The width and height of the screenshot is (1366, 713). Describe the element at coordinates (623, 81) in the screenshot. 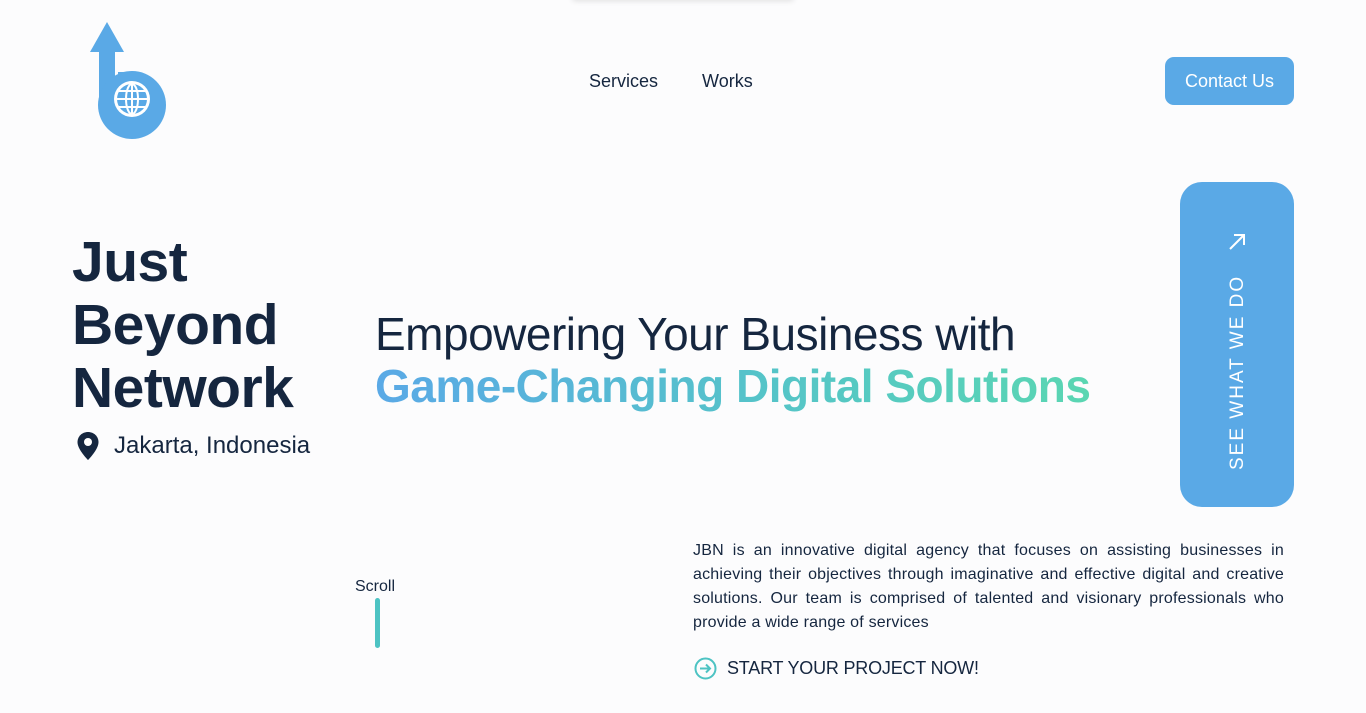

I see `nav-services: Services` at that location.